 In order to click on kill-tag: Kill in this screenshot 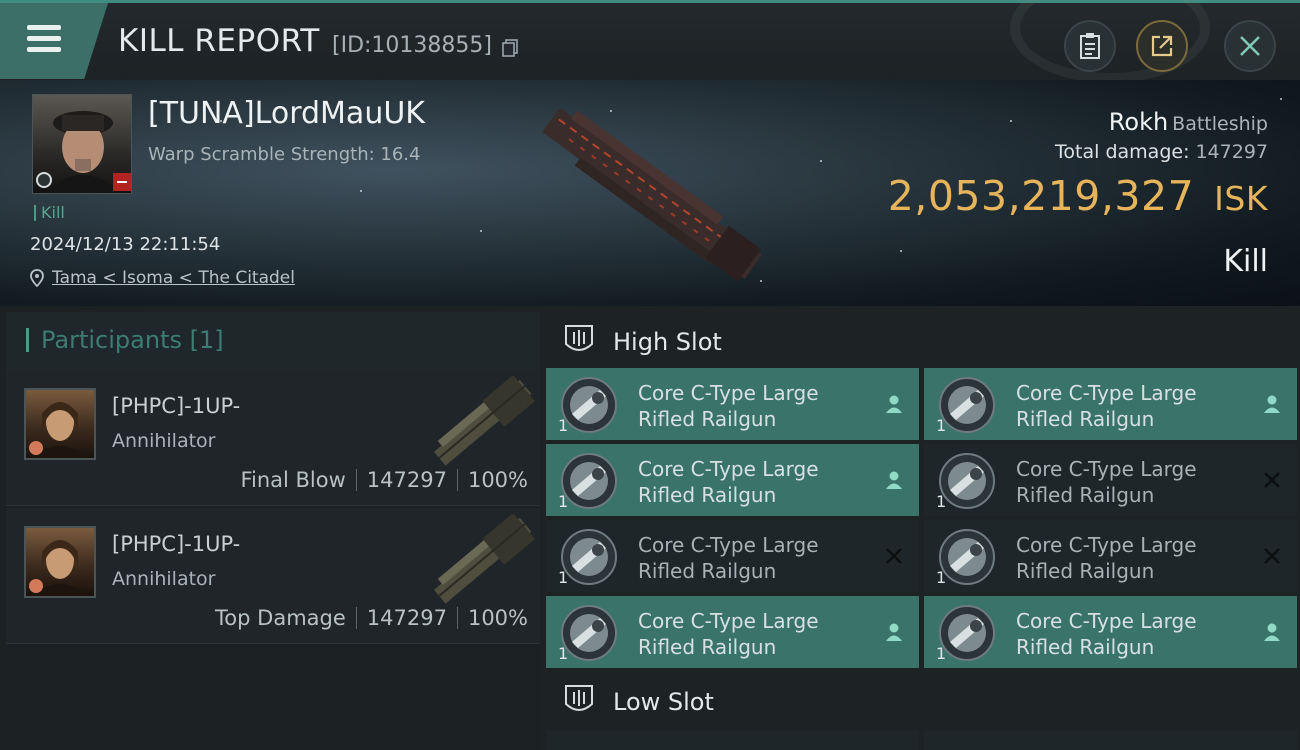, I will do `click(49, 213)`.